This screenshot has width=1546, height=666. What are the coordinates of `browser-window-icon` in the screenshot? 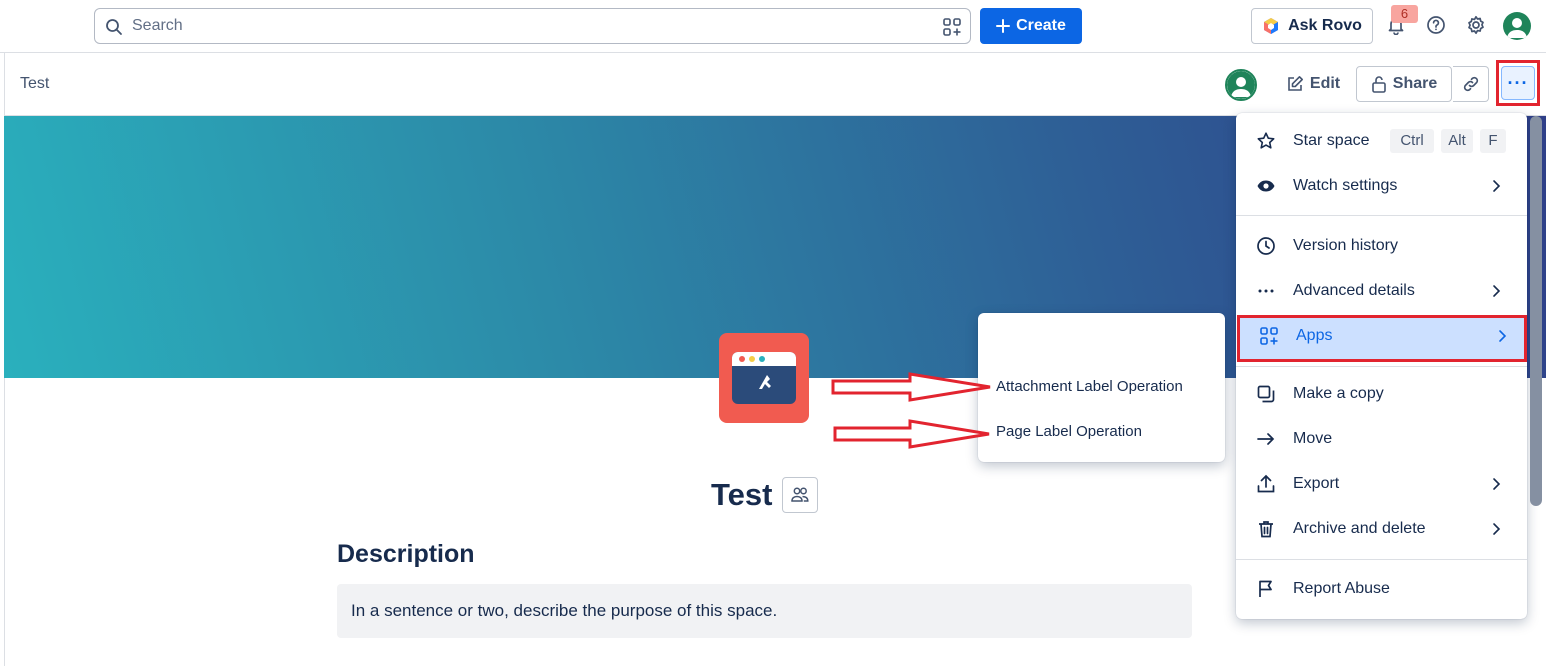 It's located at (764, 378).